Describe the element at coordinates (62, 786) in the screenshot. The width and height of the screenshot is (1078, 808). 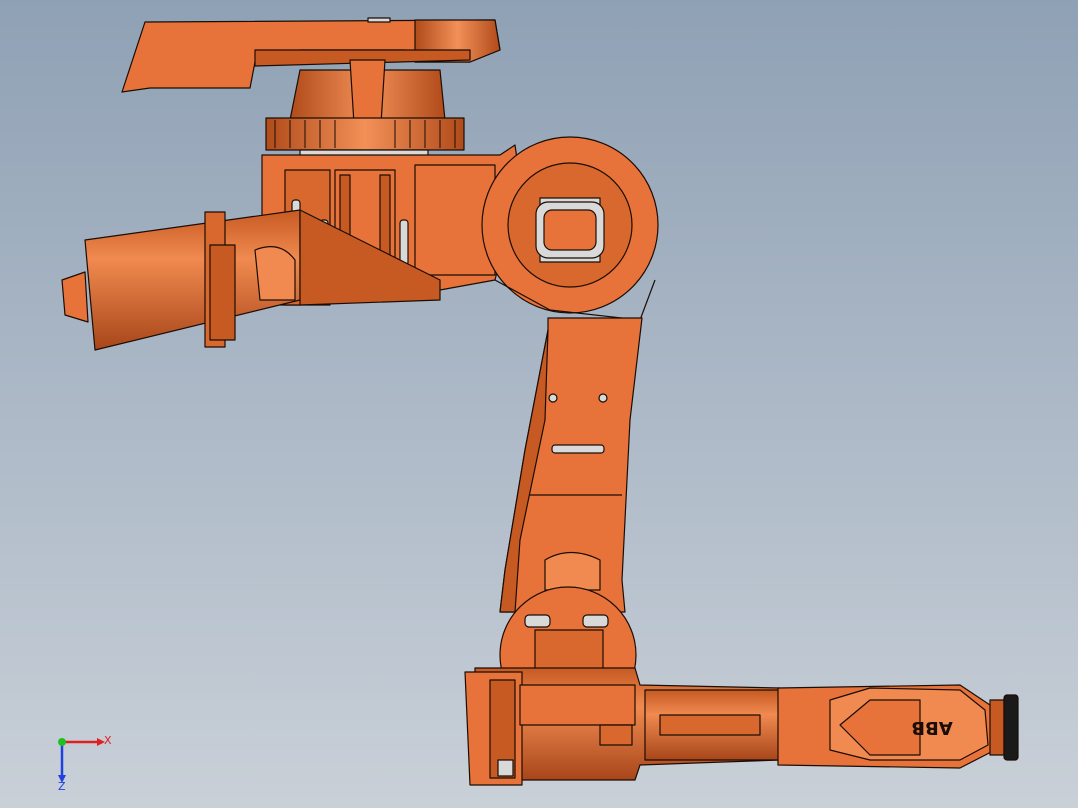
I see `z-axis-label: Z` at that location.